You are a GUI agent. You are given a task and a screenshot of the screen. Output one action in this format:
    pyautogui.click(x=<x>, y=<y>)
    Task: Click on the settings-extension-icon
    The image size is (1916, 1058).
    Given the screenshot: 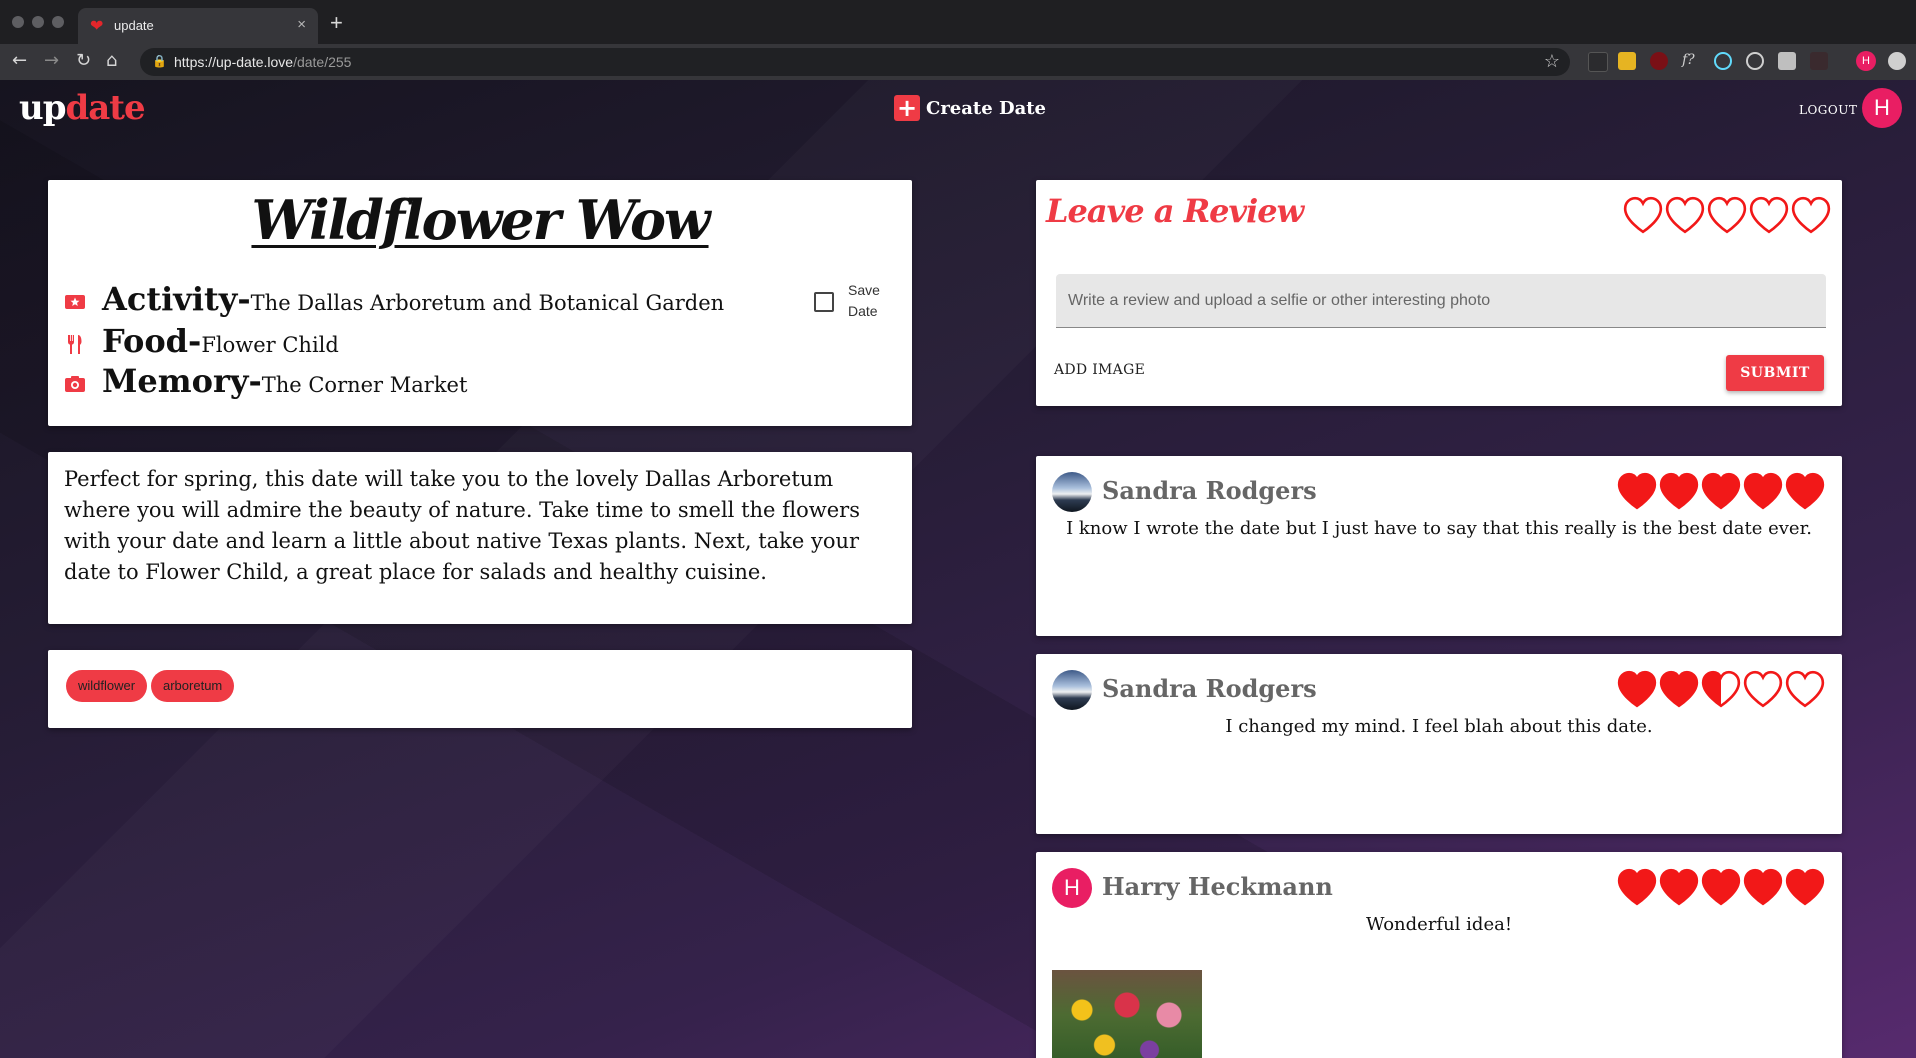 What is the action you would take?
    pyautogui.click(x=1897, y=61)
    